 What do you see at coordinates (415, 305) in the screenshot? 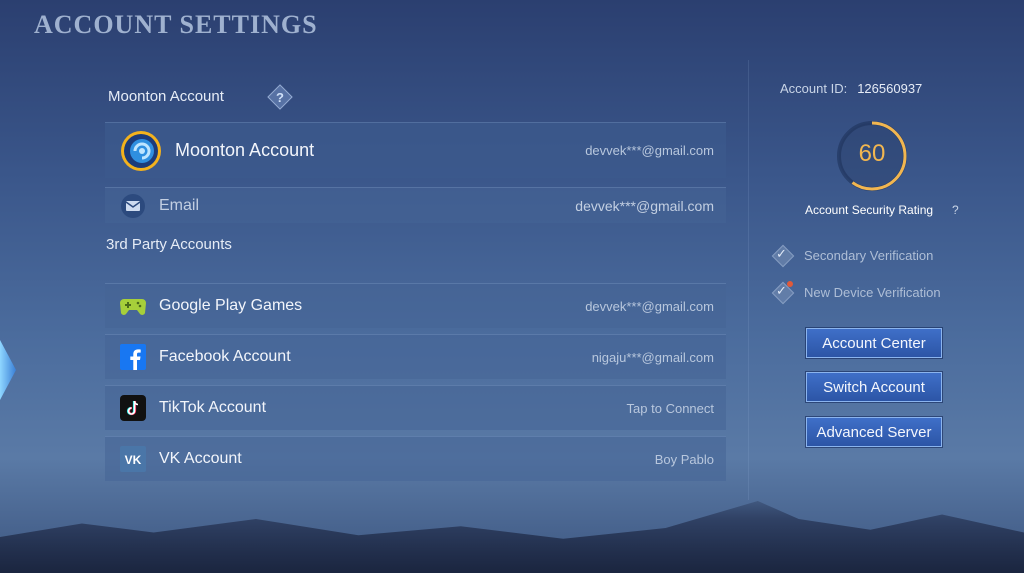
I see `google-play-row: Google Play Games devvek***@gmail.com` at bounding box center [415, 305].